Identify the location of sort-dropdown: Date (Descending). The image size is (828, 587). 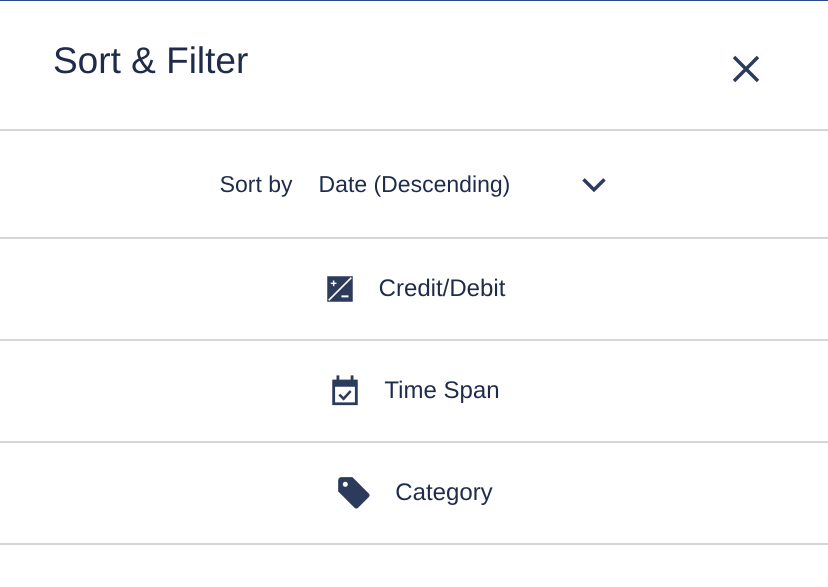
(463, 184).